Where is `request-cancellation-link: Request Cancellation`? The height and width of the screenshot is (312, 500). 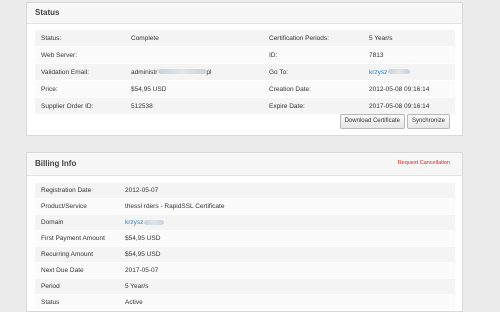
request-cancellation-link: Request Cancellation is located at coordinates (424, 163).